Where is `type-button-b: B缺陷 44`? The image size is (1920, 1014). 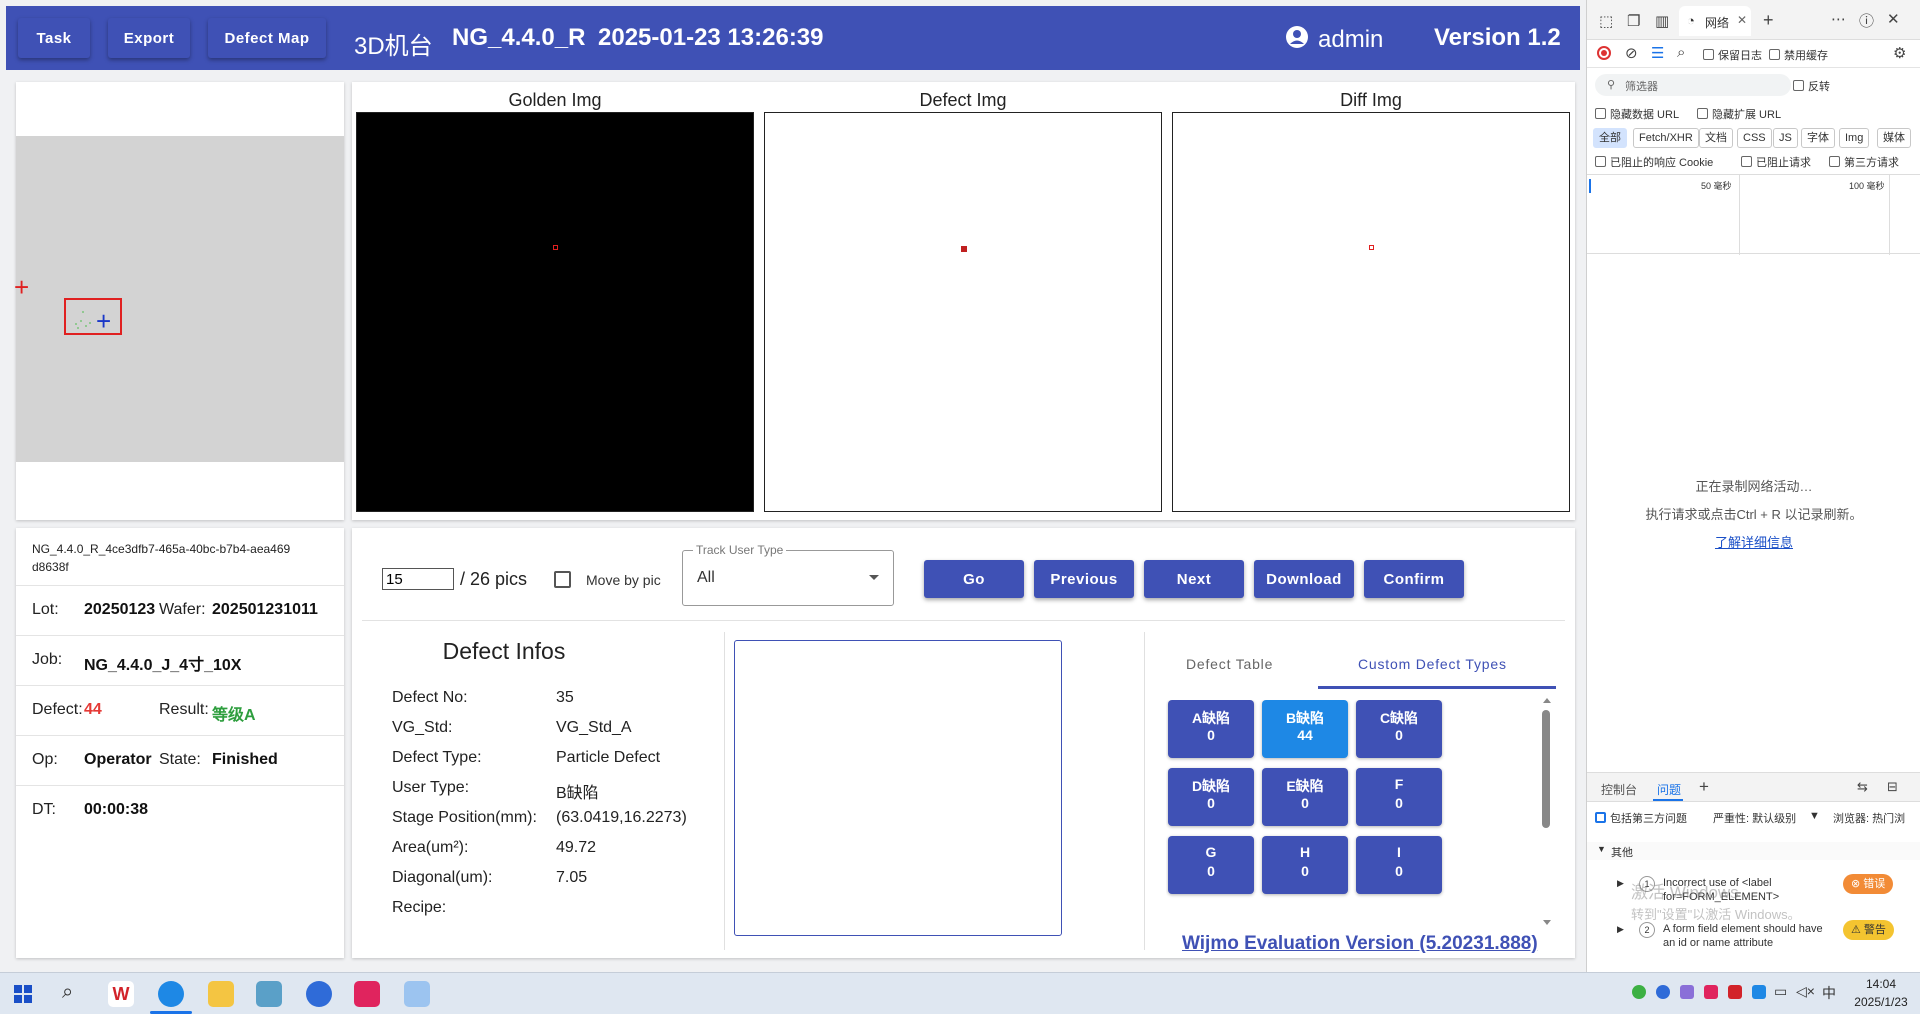 type-button-b: B缺陷 44 is located at coordinates (1305, 729).